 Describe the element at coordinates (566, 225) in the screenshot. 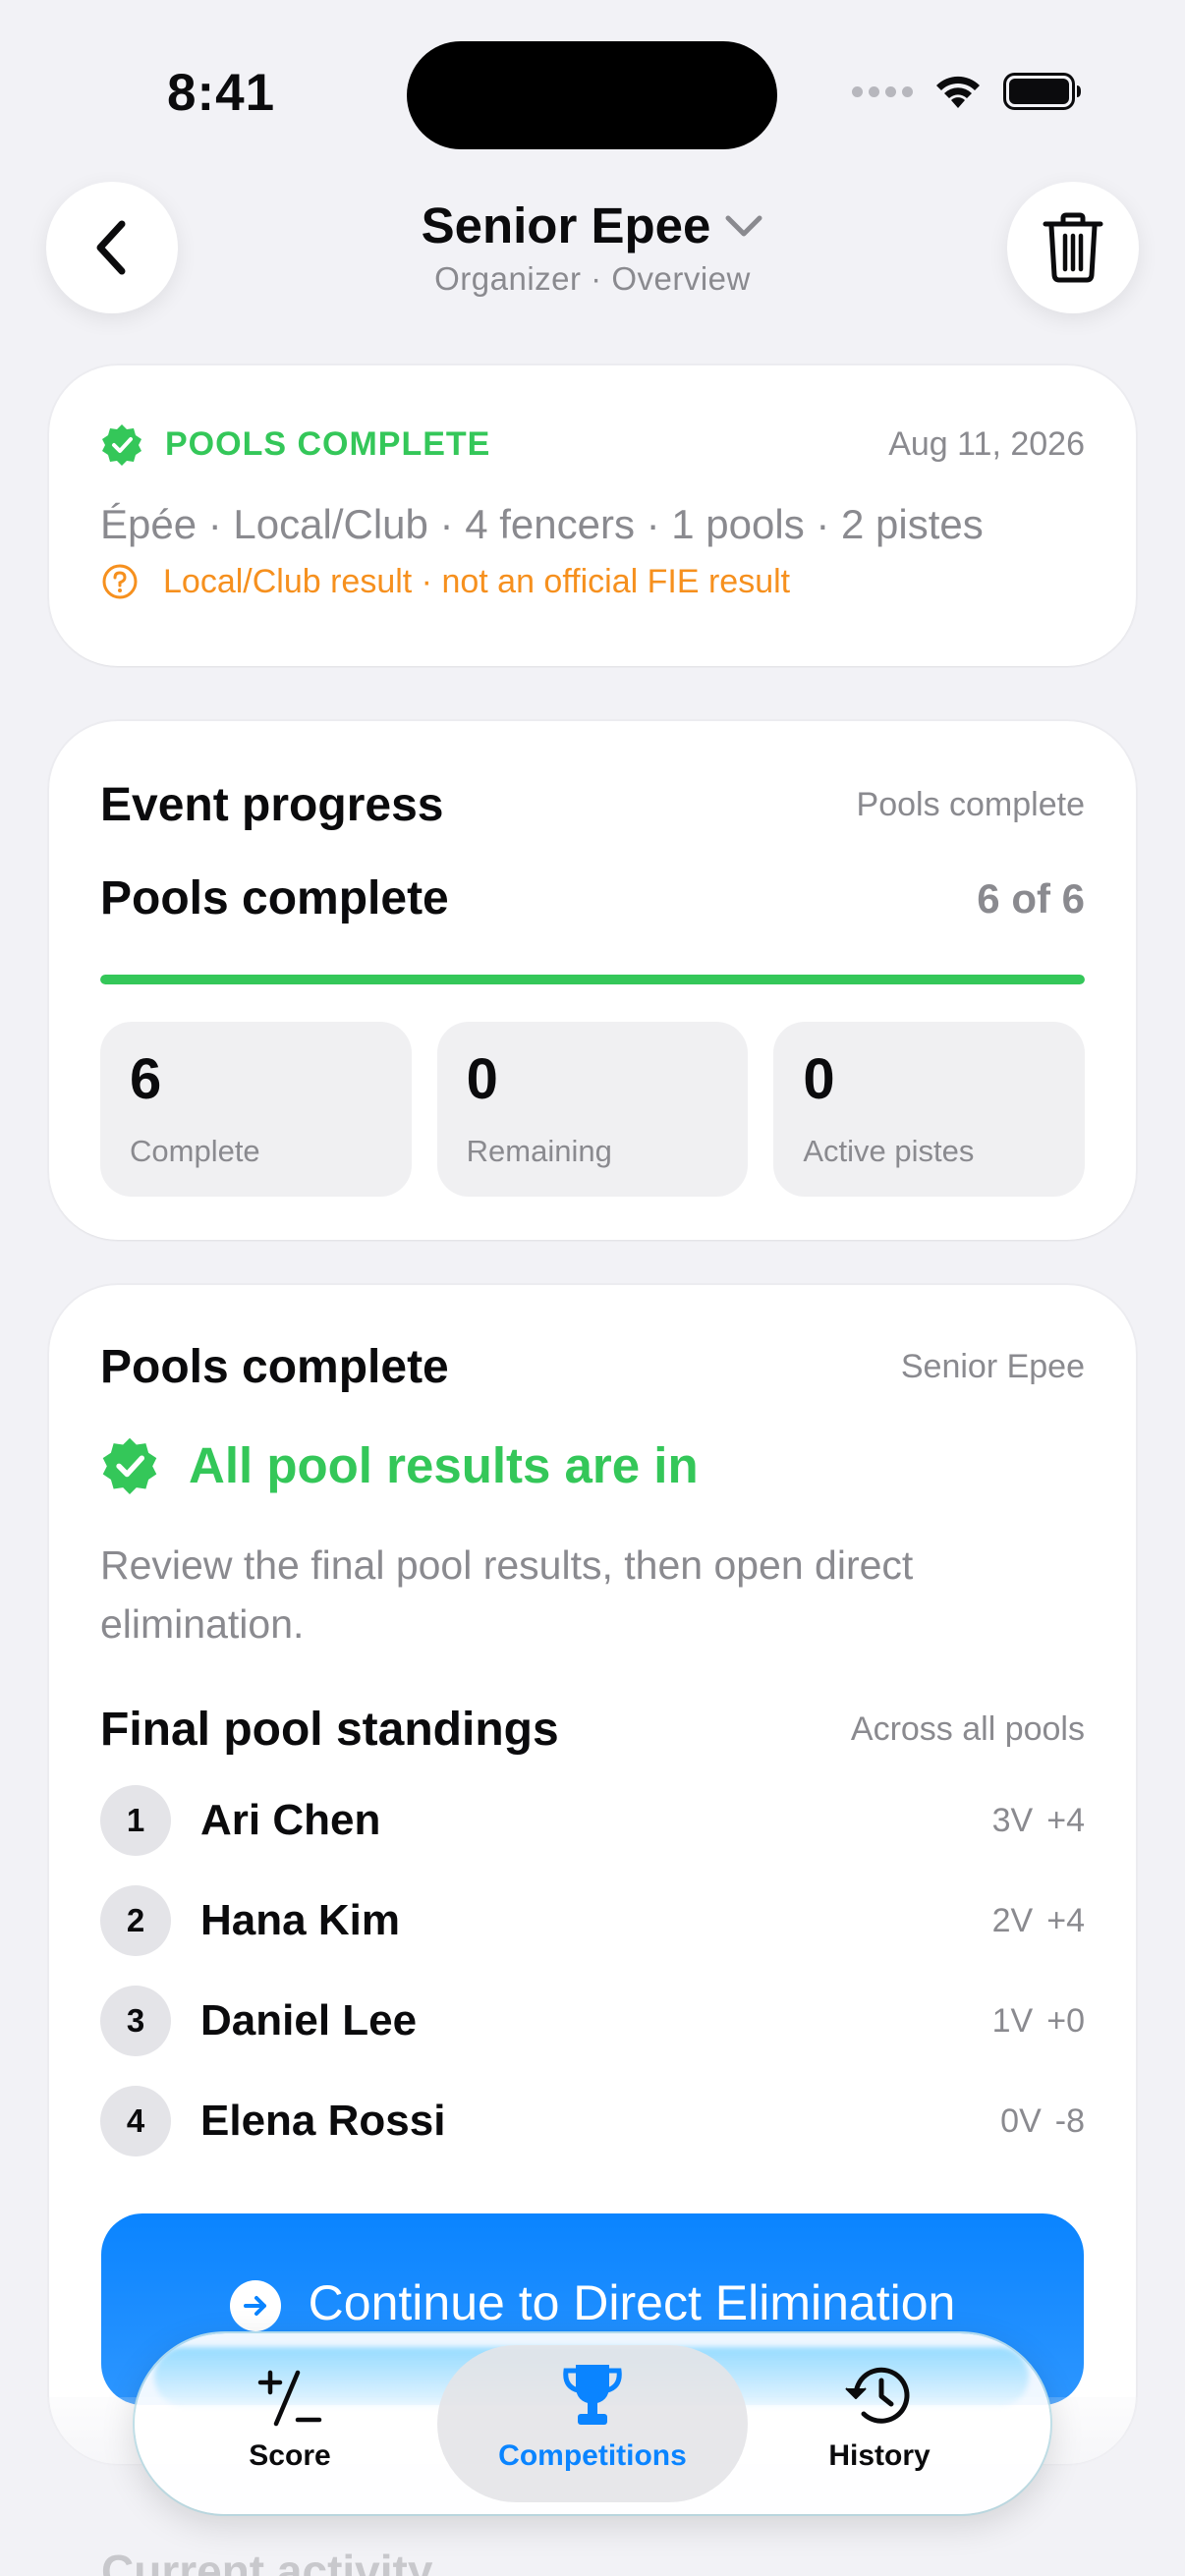

I see `page-title: Senior Epee` at that location.